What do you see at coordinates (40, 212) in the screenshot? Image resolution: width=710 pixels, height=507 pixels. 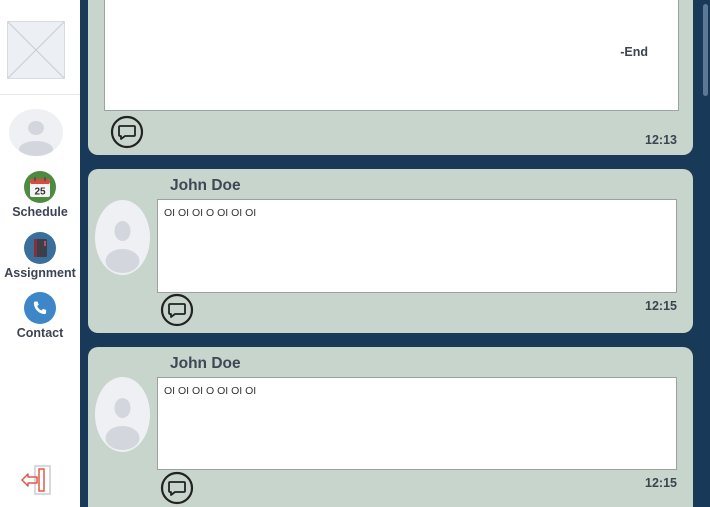 I see `sidebar-item-label: Schedule` at bounding box center [40, 212].